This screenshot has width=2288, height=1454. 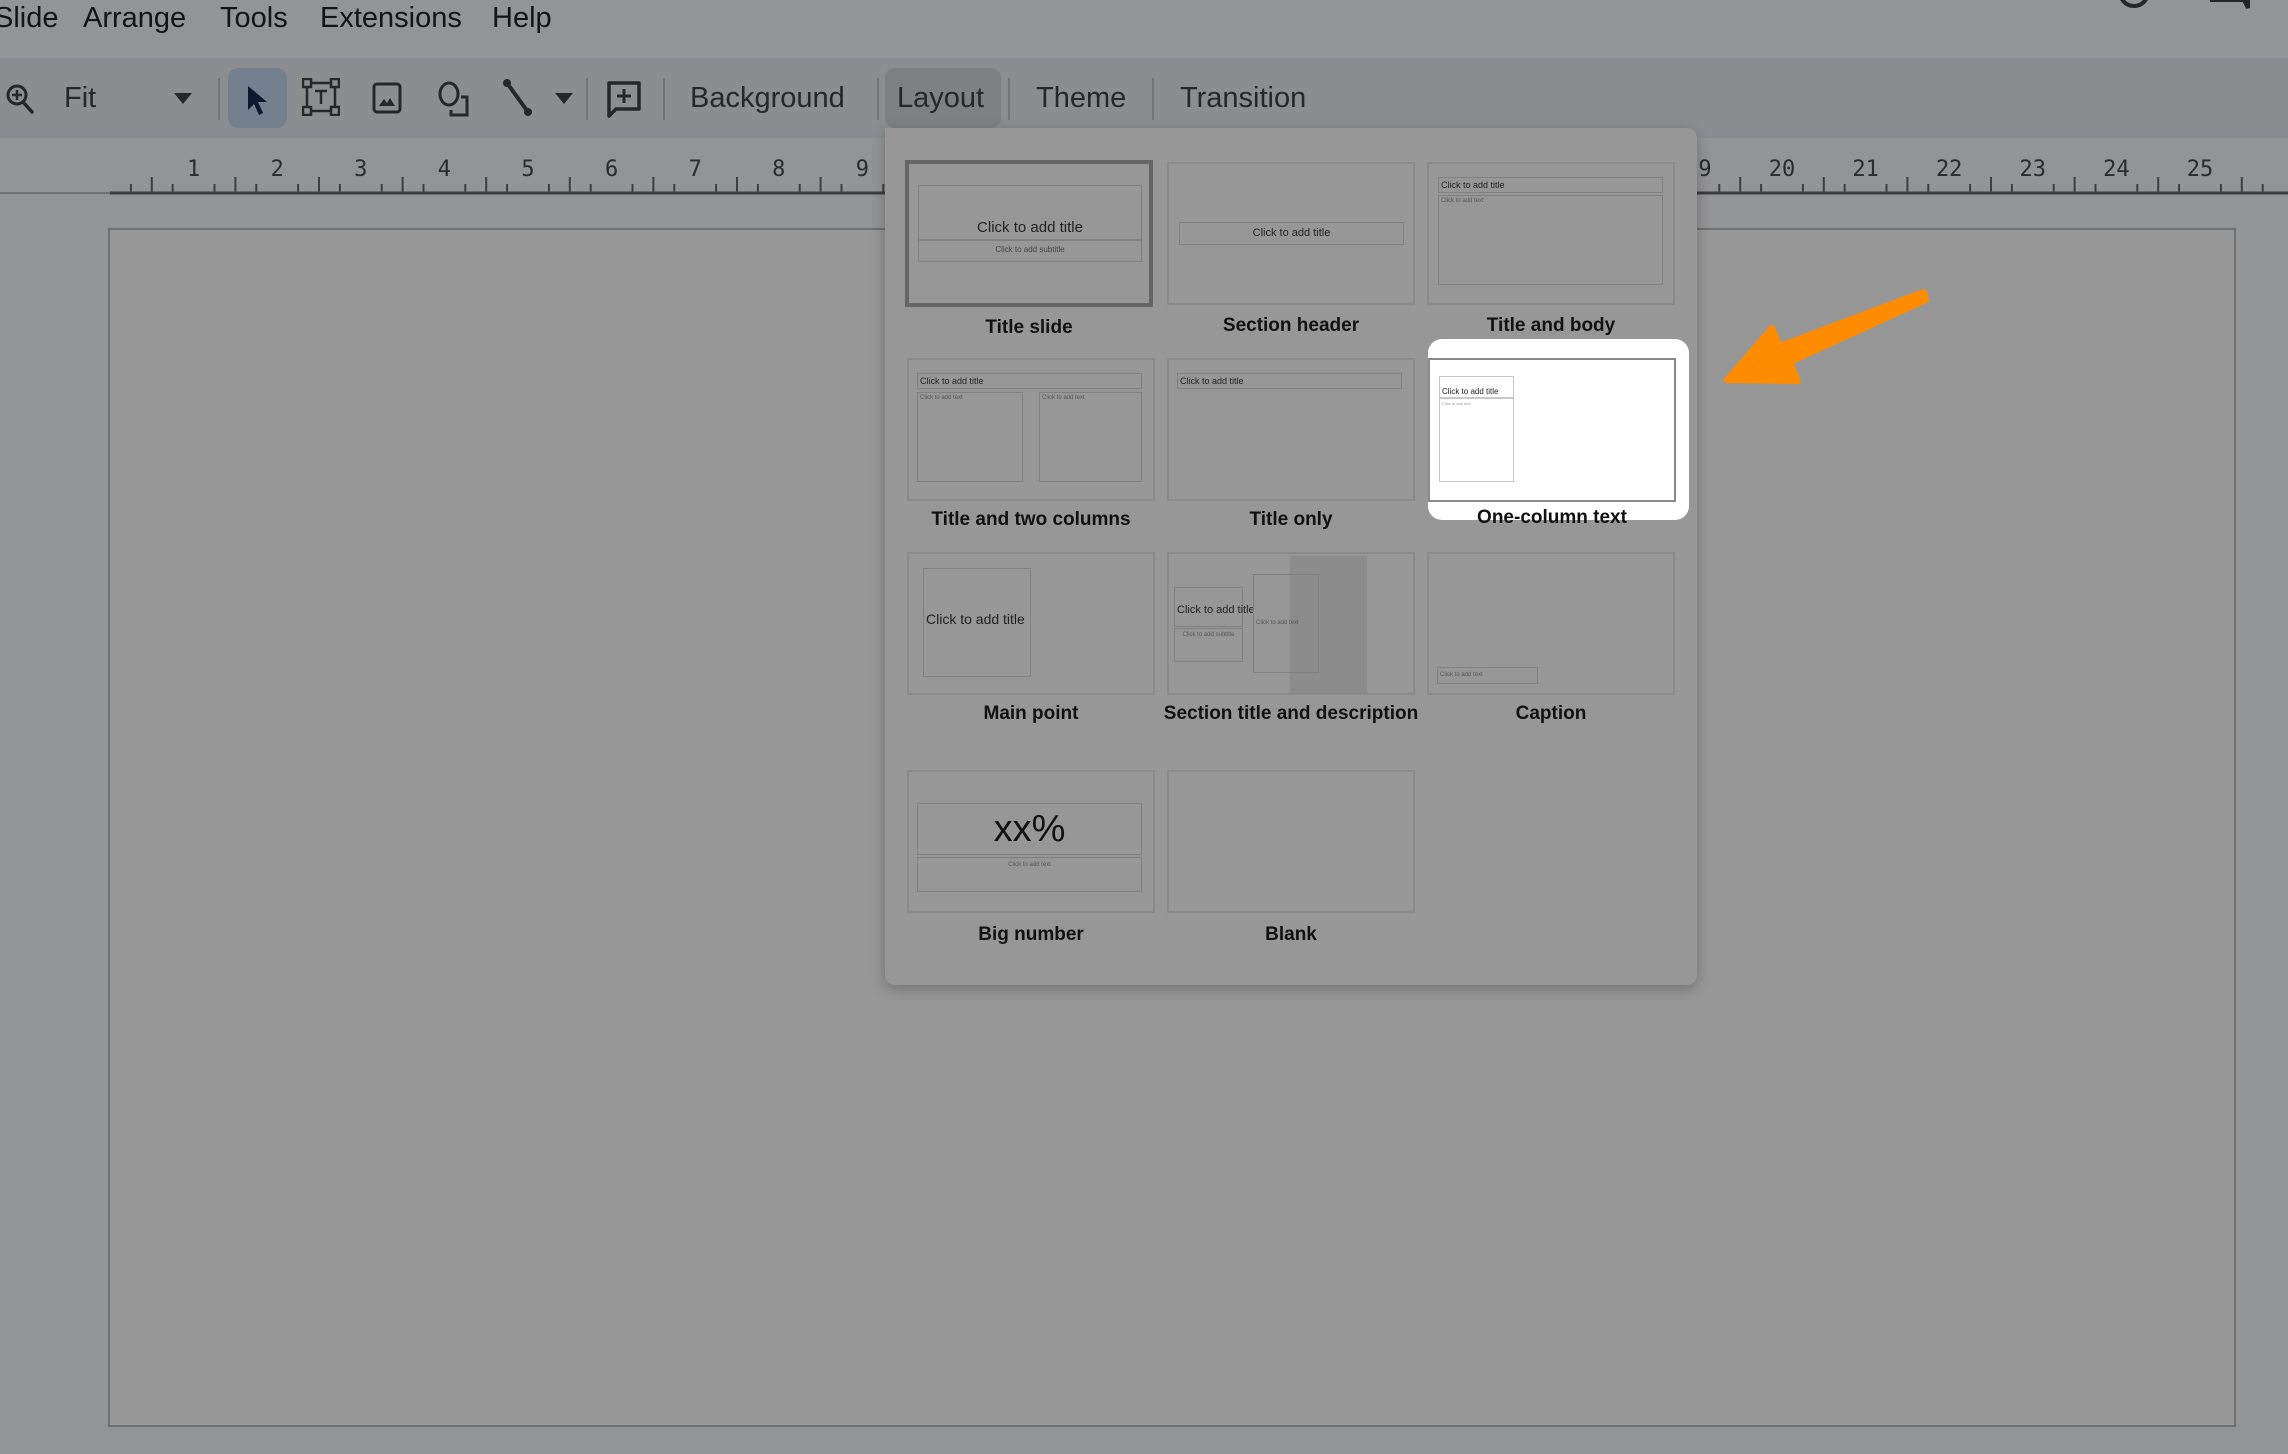 I want to click on history-icon, so click(x=2138, y=10).